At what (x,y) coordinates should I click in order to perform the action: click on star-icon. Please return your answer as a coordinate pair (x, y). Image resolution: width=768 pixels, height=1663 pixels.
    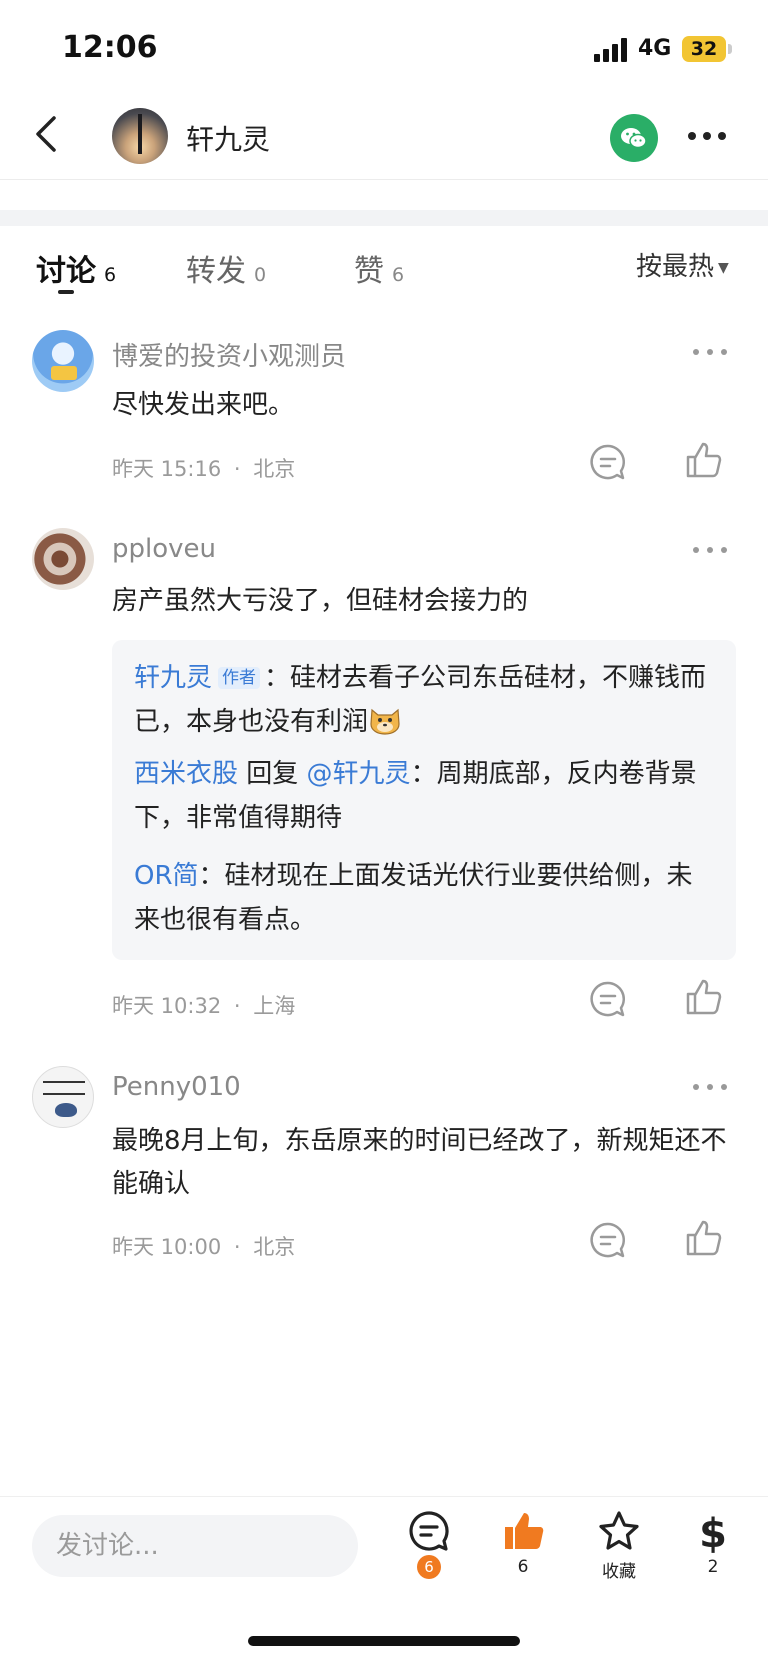
    Looking at the image, I should click on (619, 1530).